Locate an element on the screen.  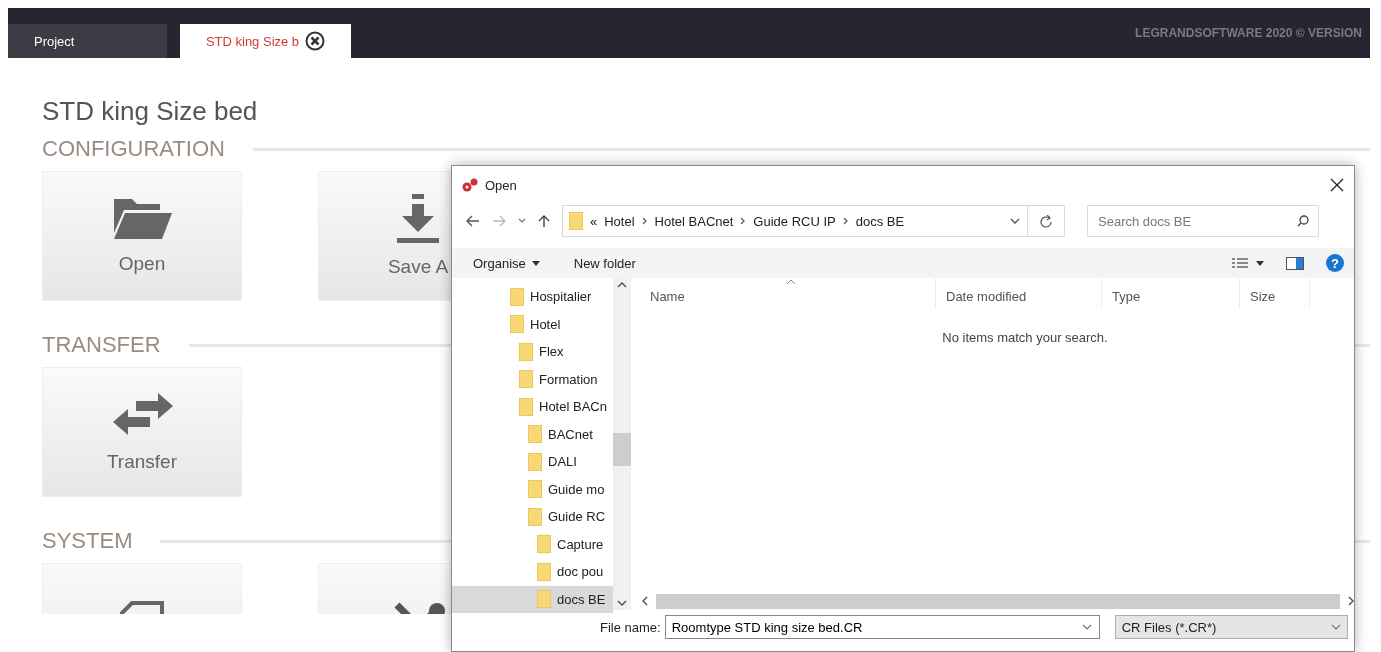
scroll-left-icon is located at coordinates (645, 601).